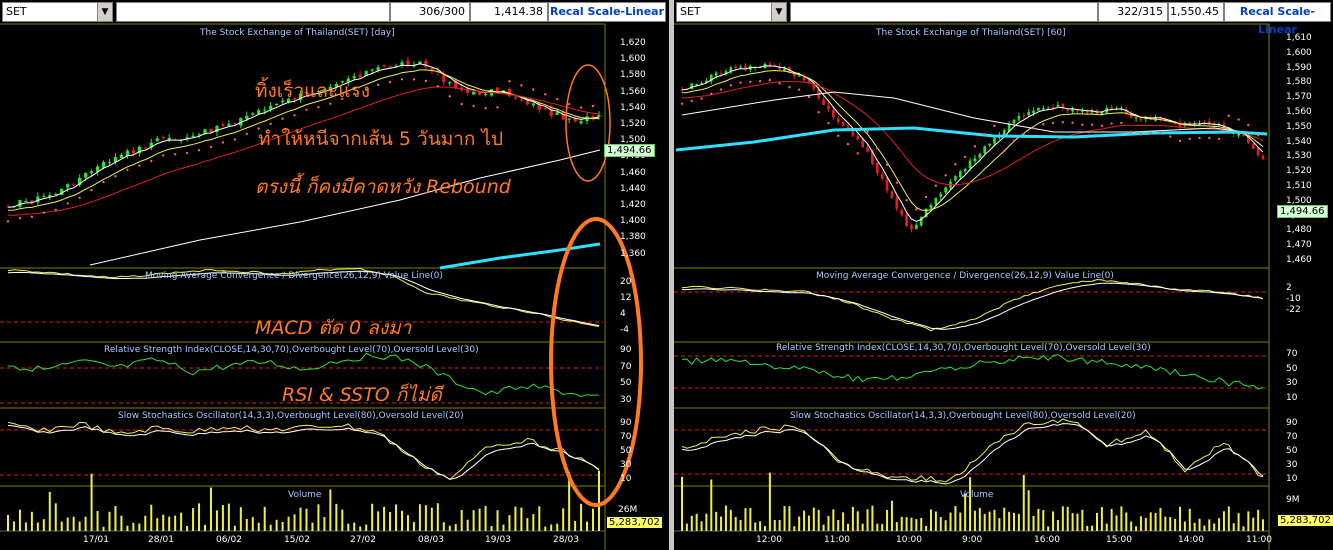  Describe the element at coordinates (1292, 397) in the screenshot. I see `axis-tick-label: 10` at that location.